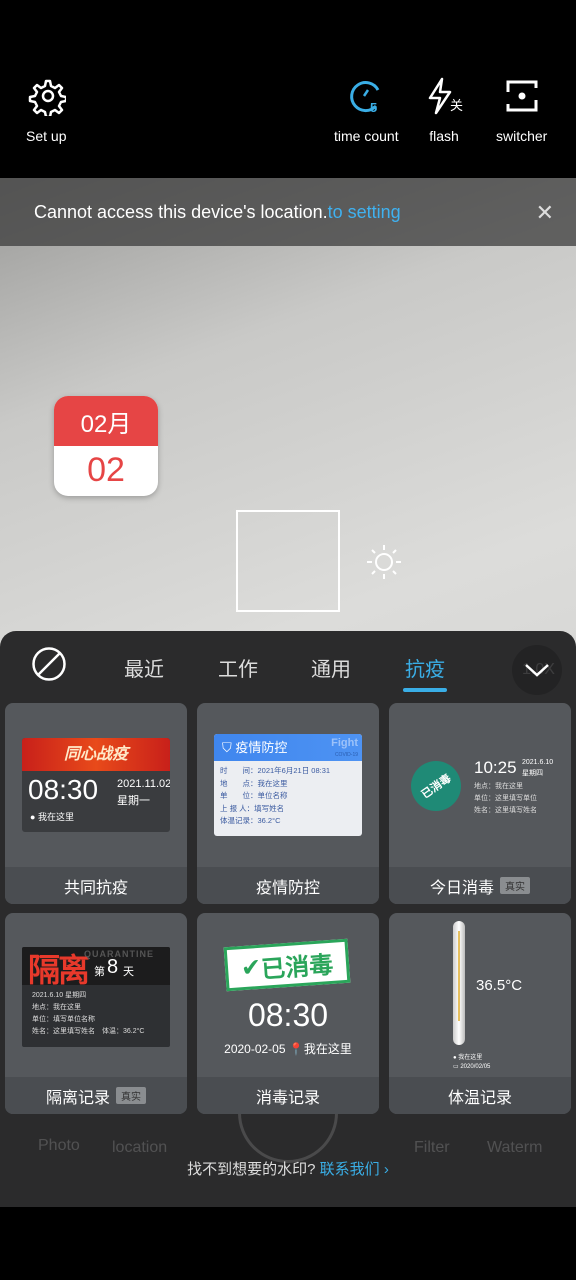 The width and height of the screenshot is (576, 1280). I want to click on close-icon: ✕, so click(545, 213).